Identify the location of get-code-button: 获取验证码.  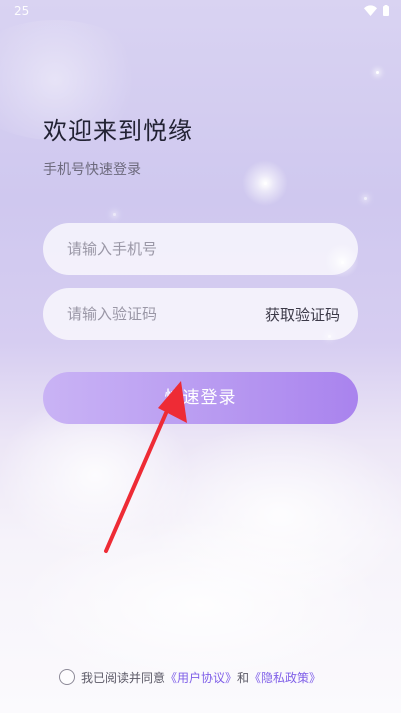
(302, 314).